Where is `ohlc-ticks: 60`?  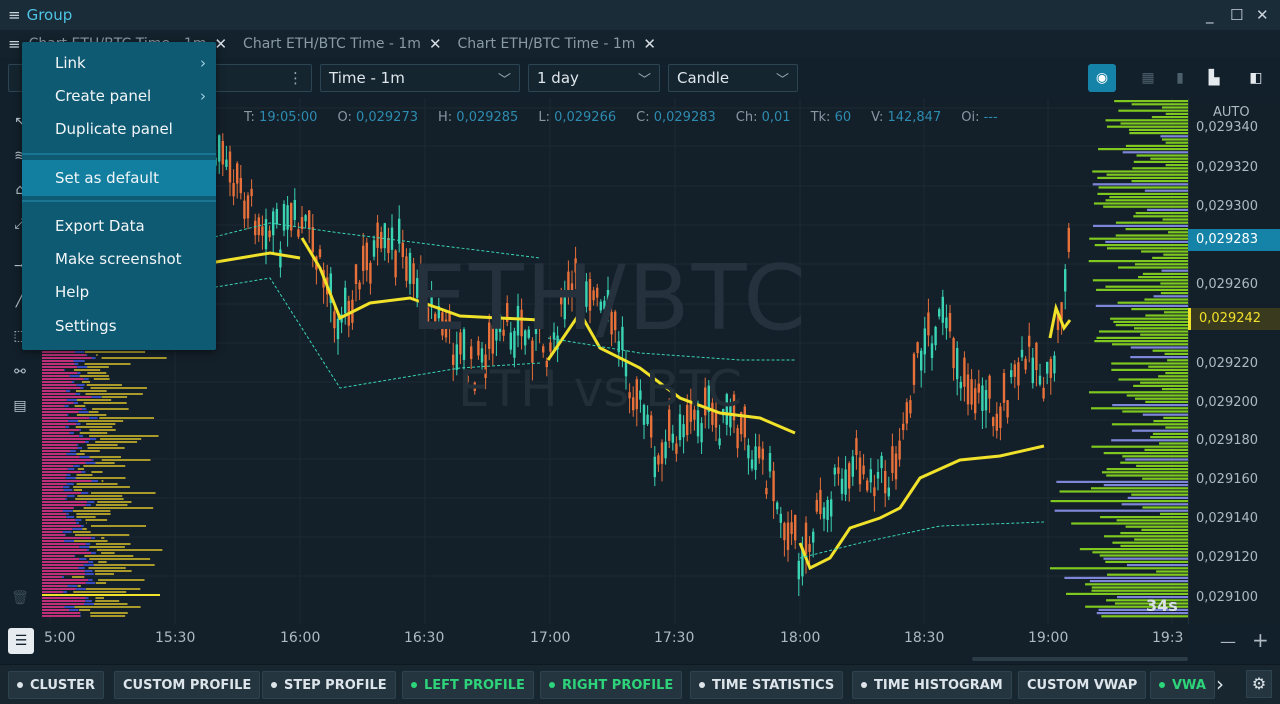
ohlc-ticks: 60 is located at coordinates (843, 117).